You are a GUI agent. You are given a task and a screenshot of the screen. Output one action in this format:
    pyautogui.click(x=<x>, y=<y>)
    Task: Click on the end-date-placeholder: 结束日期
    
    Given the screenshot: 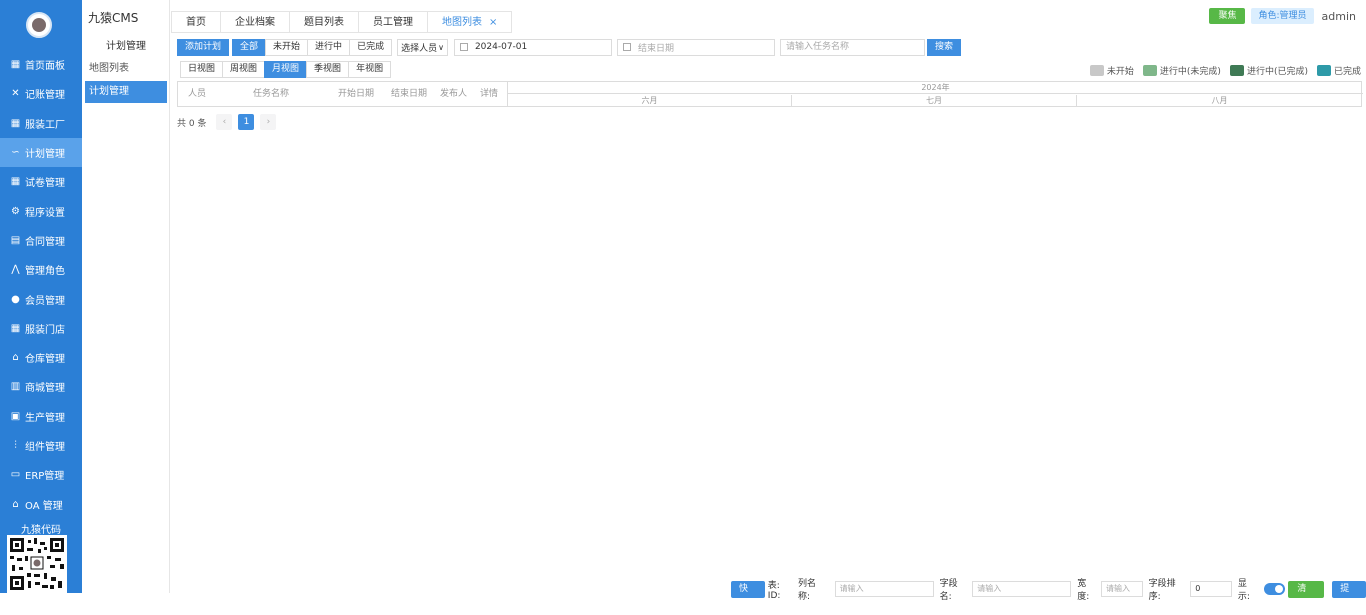 What is the action you would take?
    pyautogui.click(x=655, y=48)
    